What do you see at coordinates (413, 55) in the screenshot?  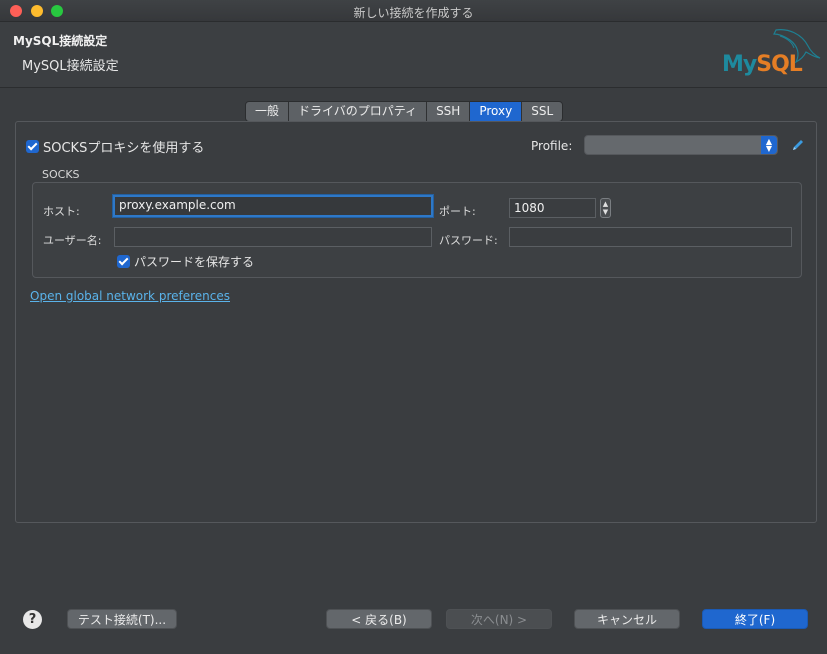 I see `dialog-header: MySQL接続設定 MySQL接続設定 MySQL` at bounding box center [413, 55].